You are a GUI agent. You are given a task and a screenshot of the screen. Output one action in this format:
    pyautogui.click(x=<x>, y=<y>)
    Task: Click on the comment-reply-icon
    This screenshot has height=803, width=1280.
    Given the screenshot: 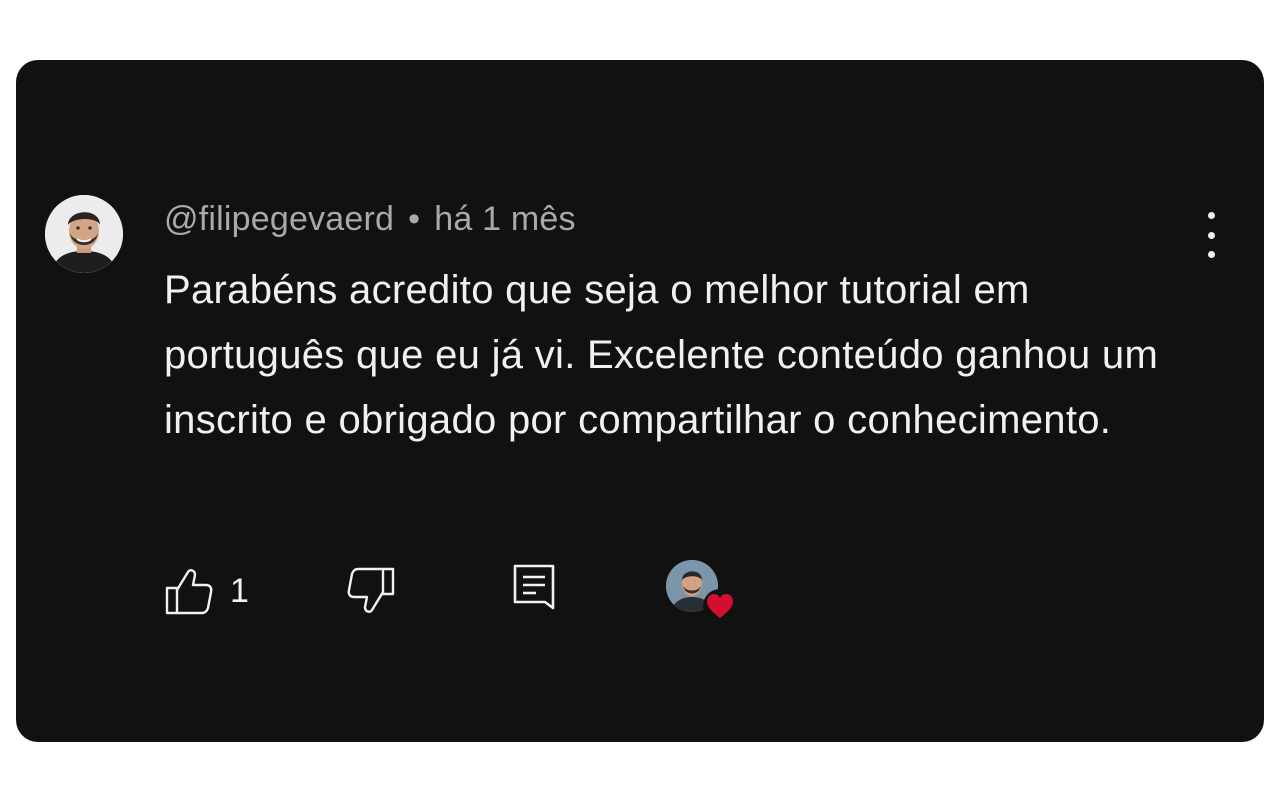 What is the action you would take?
    pyautogui.click(x=534, y=587)
    